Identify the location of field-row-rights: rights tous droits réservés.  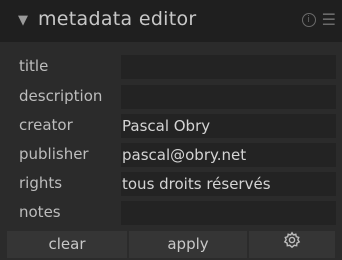
(171, 184).